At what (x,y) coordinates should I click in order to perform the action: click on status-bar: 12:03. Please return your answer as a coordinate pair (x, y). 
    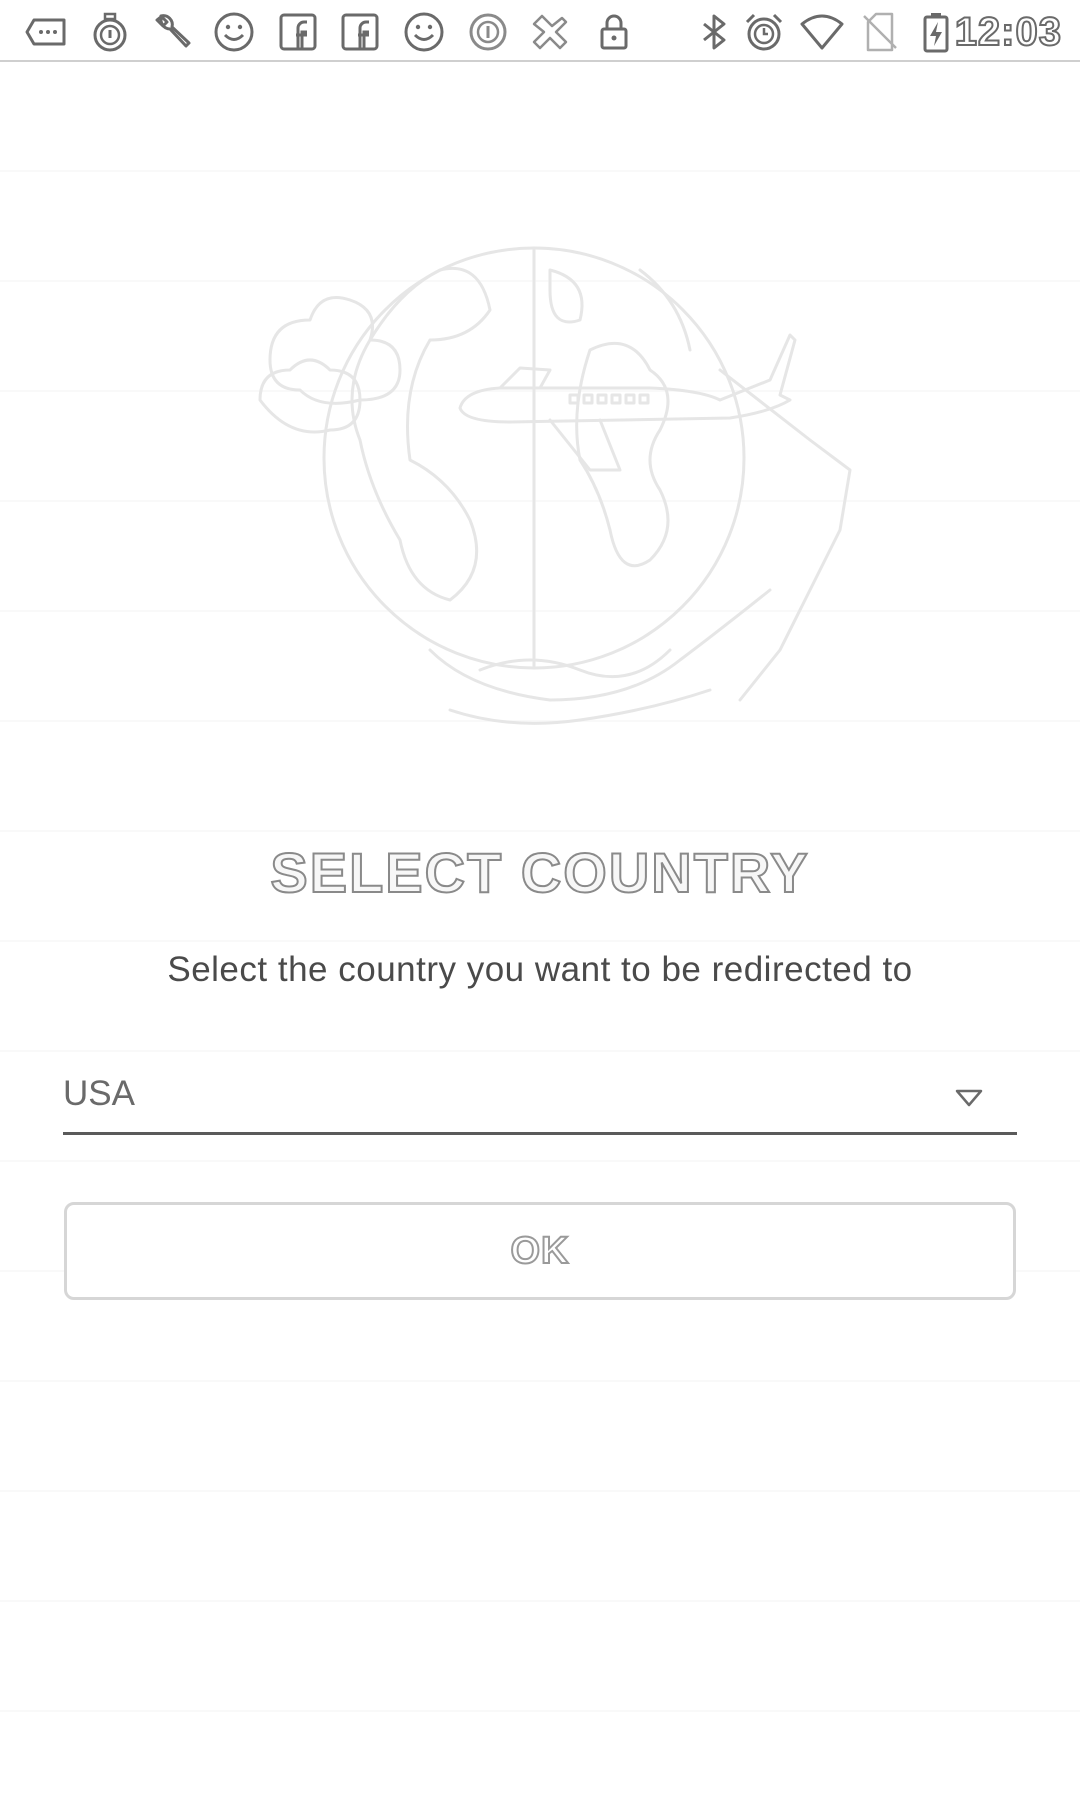
    Looking at the image, I should click on (540, 31).